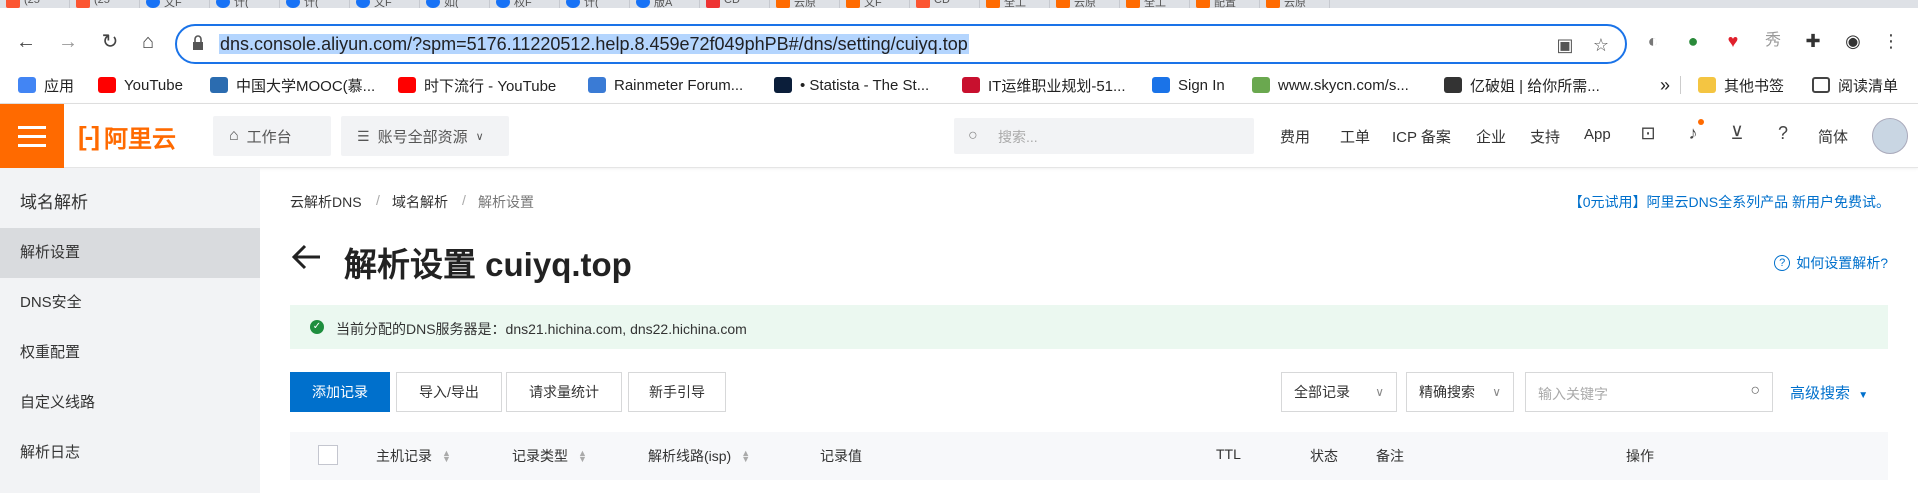  I want to click on bookmark-item: YouTube, so click(140, 85).